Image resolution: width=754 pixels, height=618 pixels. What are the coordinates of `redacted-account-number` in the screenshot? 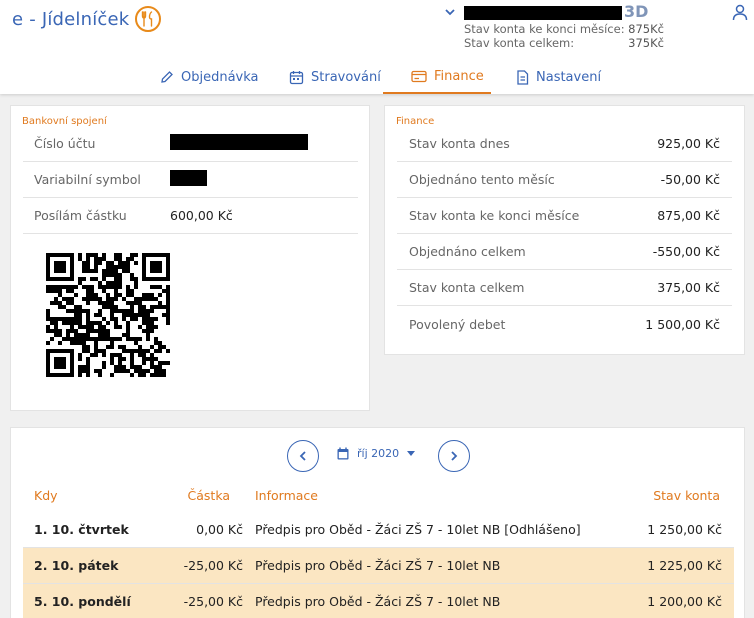 It's located at (239, 143).